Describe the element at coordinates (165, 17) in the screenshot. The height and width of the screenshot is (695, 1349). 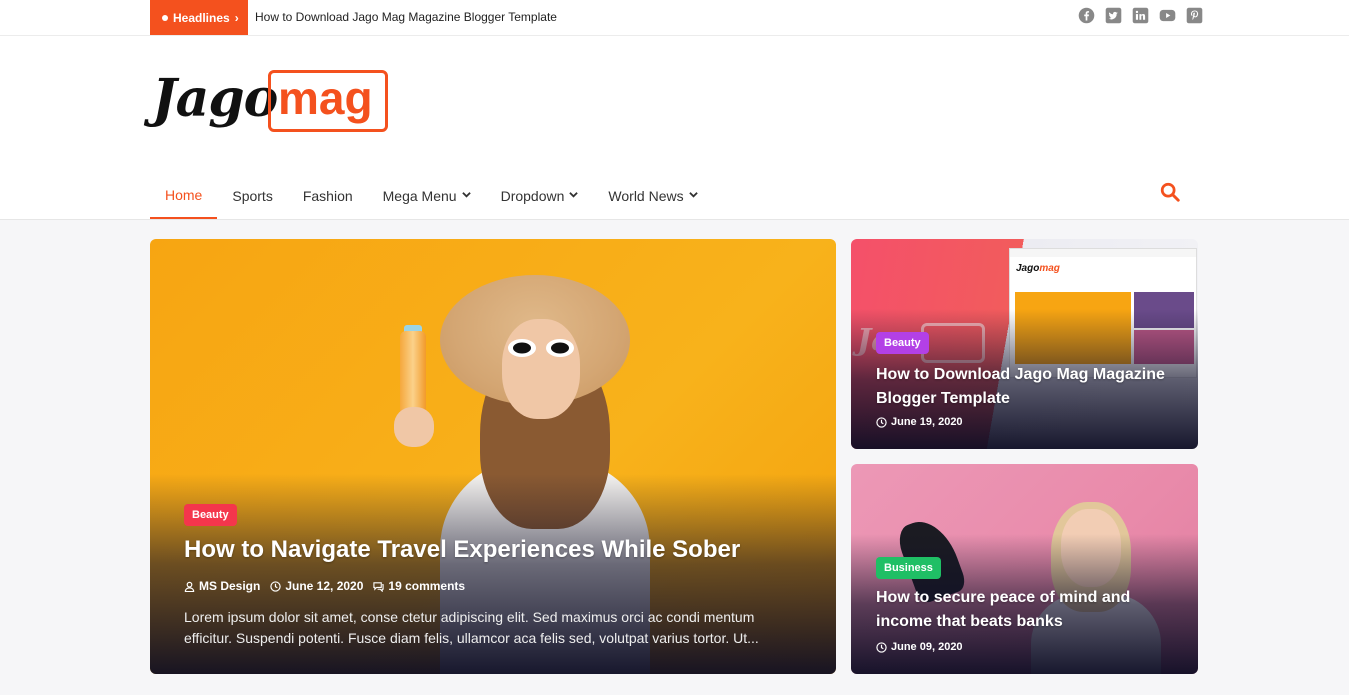
I see `dot-icon` at that location.